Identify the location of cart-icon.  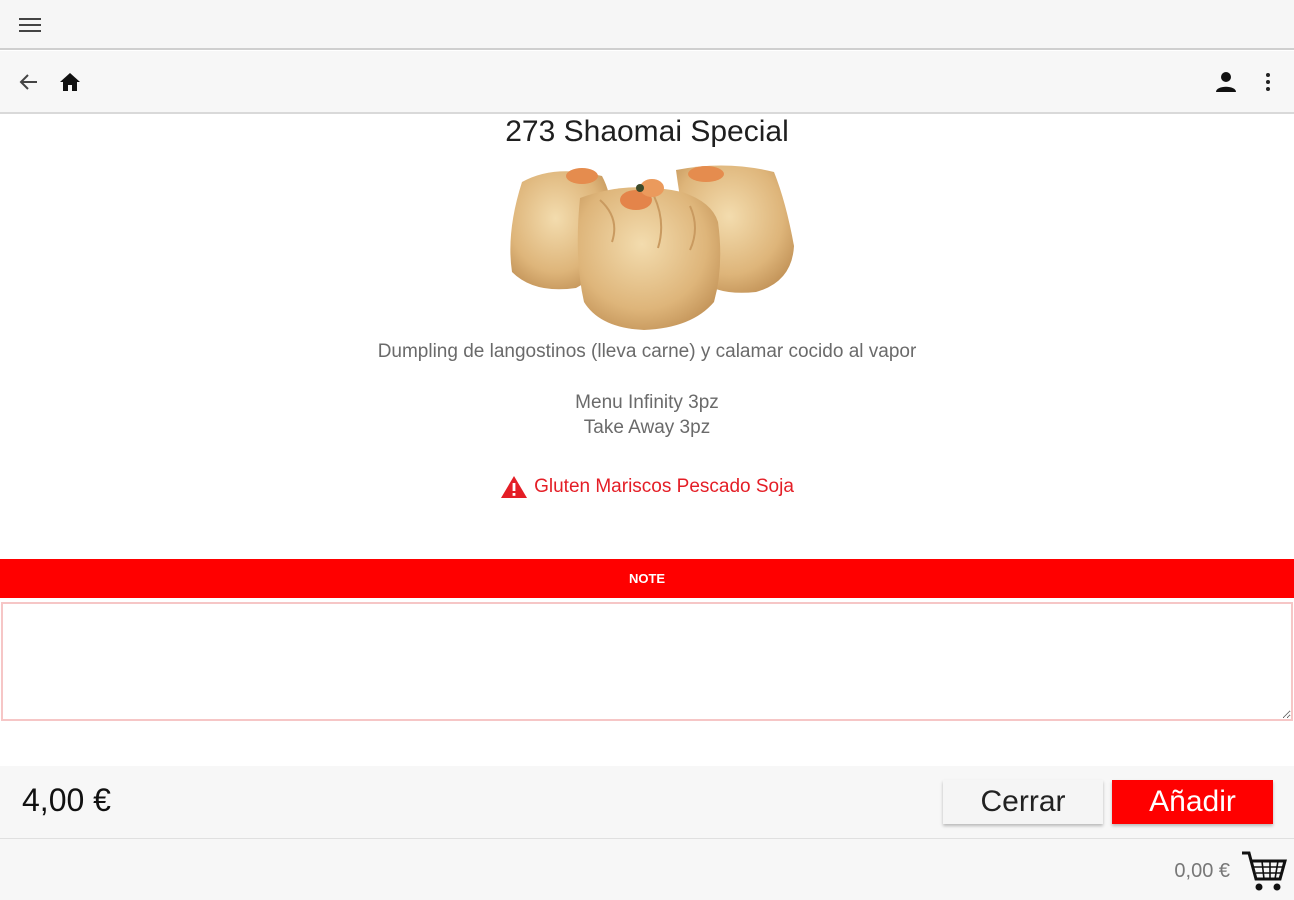
(1264, 871).